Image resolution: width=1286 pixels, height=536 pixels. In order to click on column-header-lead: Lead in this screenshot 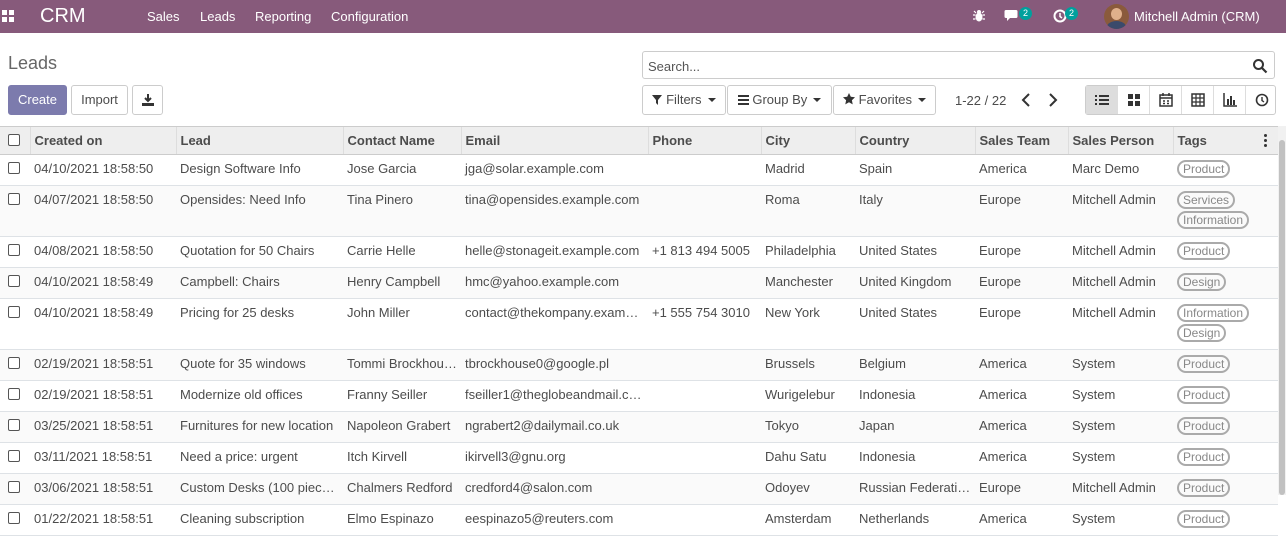, I will do `click(259, 140)`.